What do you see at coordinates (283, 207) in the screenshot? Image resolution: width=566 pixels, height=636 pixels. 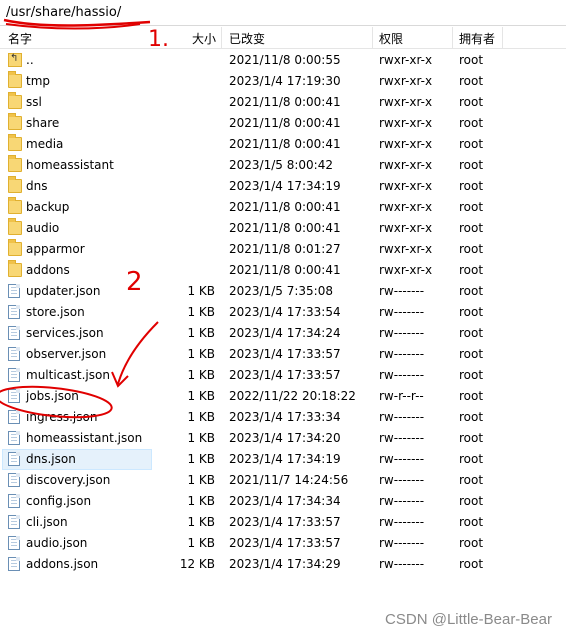 I see `folder-row: backup 2021/11/8 0:00:41 rwxr-xr-x root` at bounding box center [283, 207].